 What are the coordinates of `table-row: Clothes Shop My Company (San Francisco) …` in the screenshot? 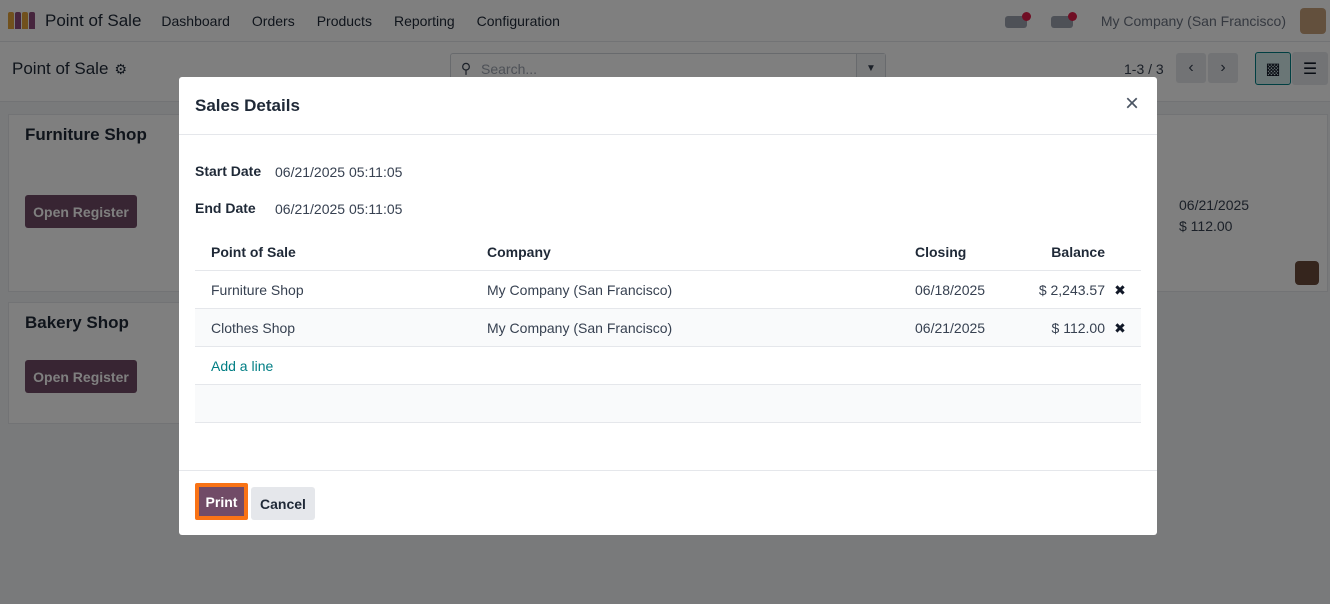 It's located at (668, 328).